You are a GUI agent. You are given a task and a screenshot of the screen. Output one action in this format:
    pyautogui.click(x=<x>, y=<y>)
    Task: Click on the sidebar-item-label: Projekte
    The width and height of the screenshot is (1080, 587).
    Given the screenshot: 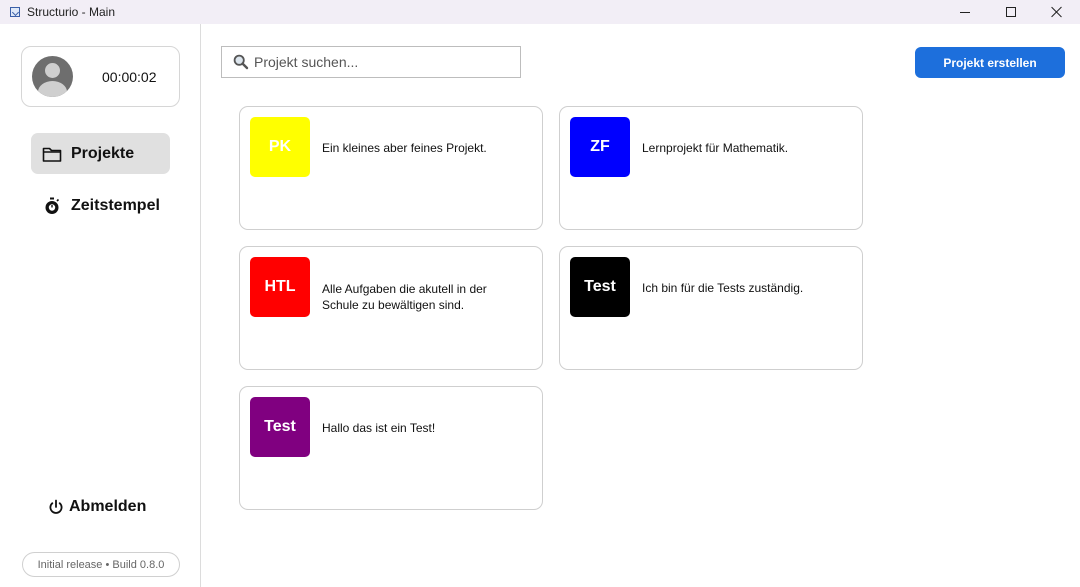 What is the action you would take?
    pyautogui.click(x=103, y=153)
    